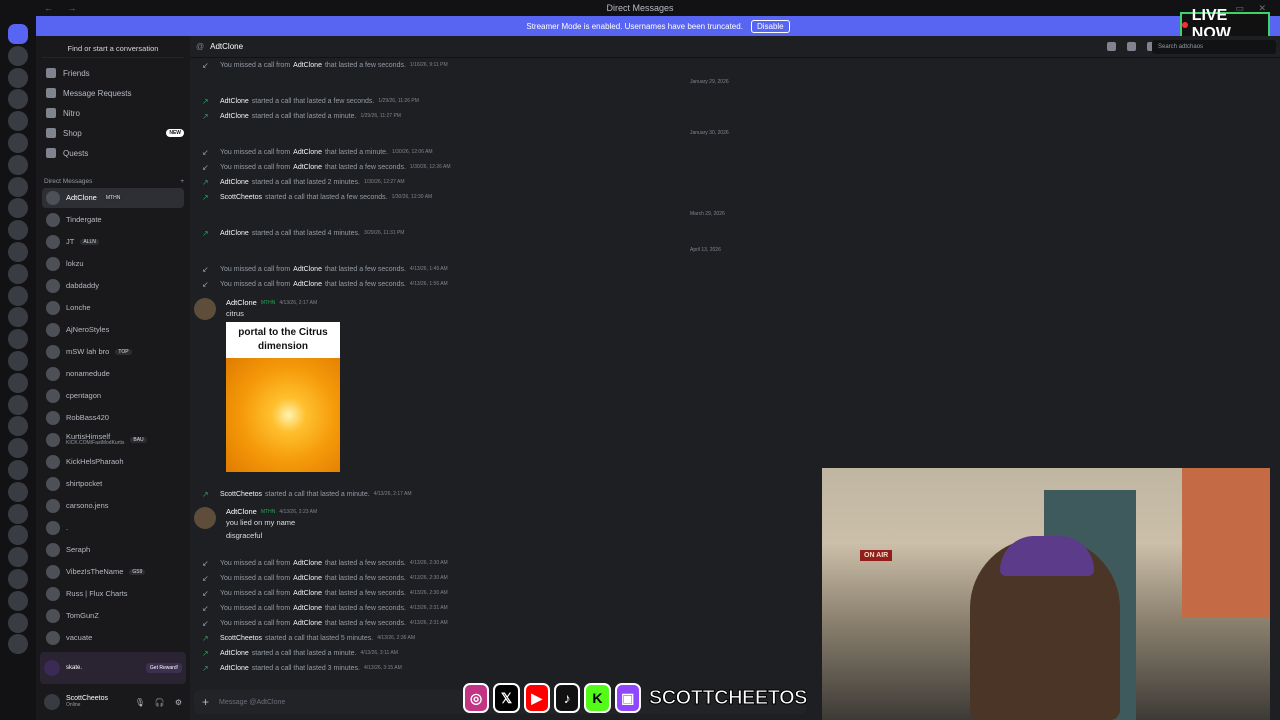 This screenshot has width=1280, height=720. Describe the element at coordinates (113, 330) in the screenshot. I see `dm-item: AjNeroStyles` at that location.